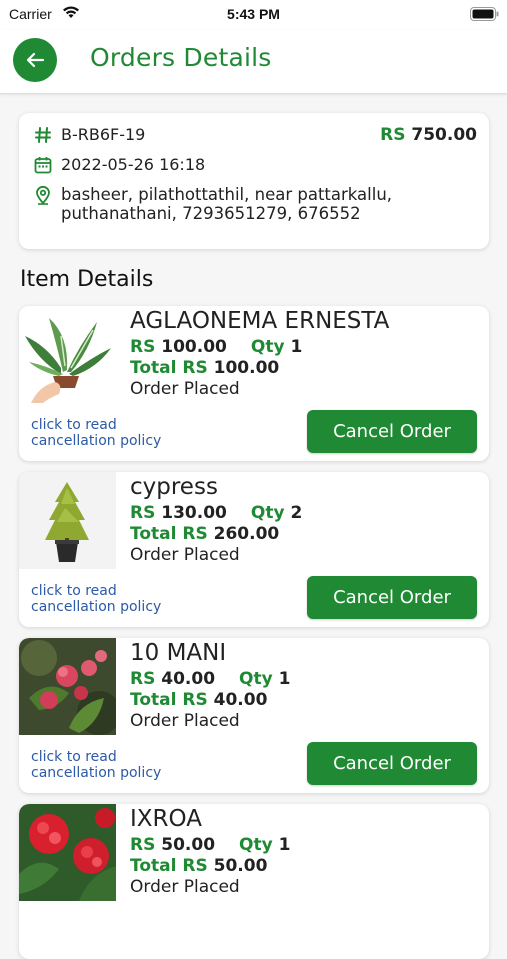 The image size is (507, 959). I want to click on total-line: Total RS 50.00, so click(198, 866).